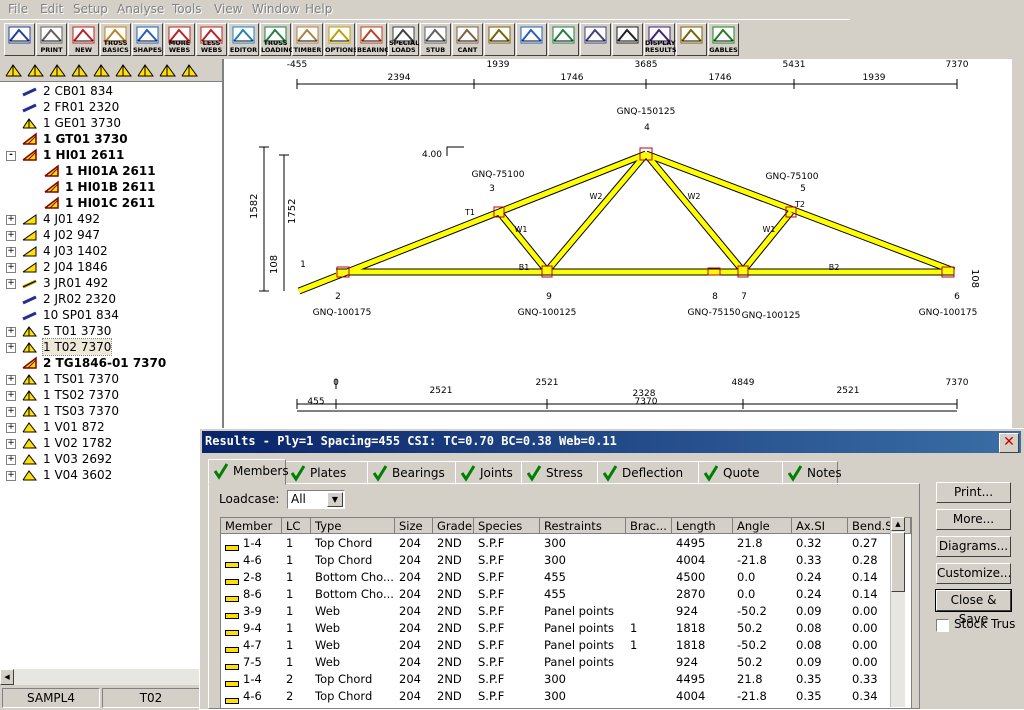  Describe the element at coordinates (111, 315) in the screenshot. I see `tree-item: 10 SP01 834` at that location.